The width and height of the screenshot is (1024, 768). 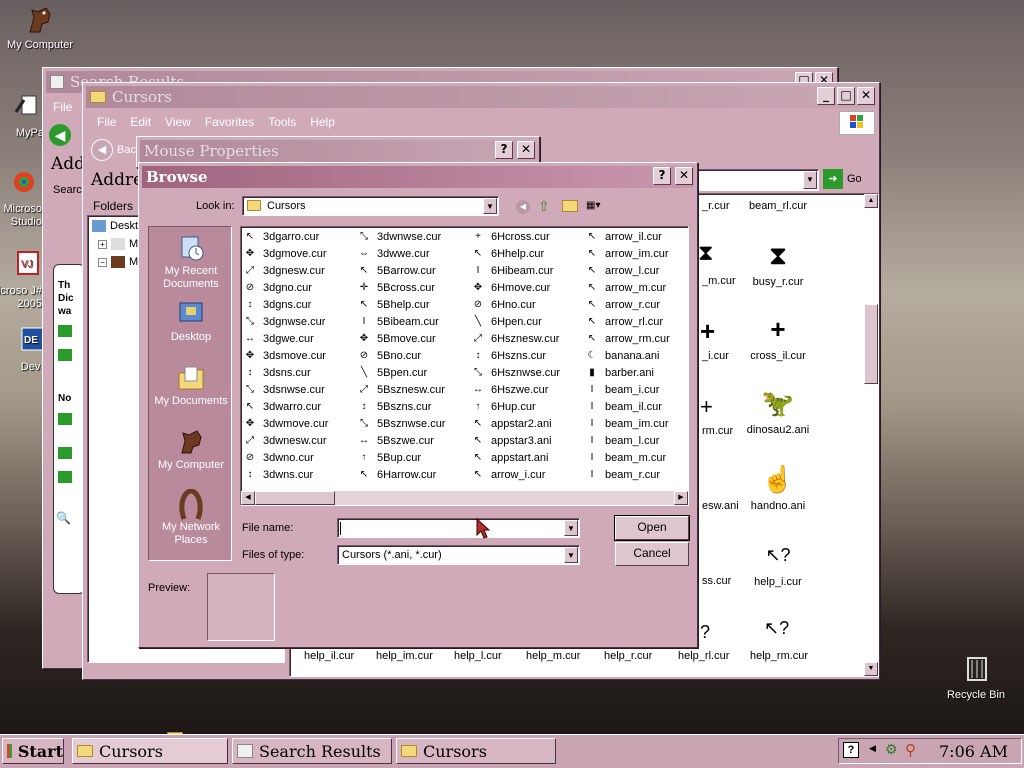 What do you see at coordinates (778, 264) in the screenshot?
I see `file-item: ⧗ busy_r.cur` at bounding box center [778, 264].